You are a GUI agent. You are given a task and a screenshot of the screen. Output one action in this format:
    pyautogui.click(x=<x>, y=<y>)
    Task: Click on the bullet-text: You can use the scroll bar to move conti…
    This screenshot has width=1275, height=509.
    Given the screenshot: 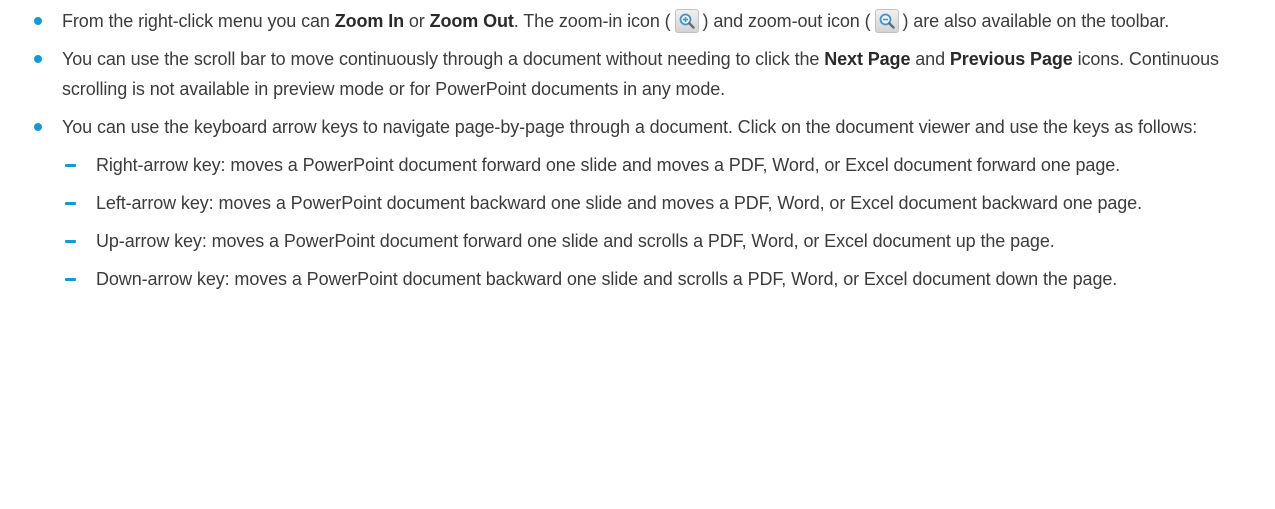 What is the action you would take?
    pyautogui.click(x=654, y=74)
    